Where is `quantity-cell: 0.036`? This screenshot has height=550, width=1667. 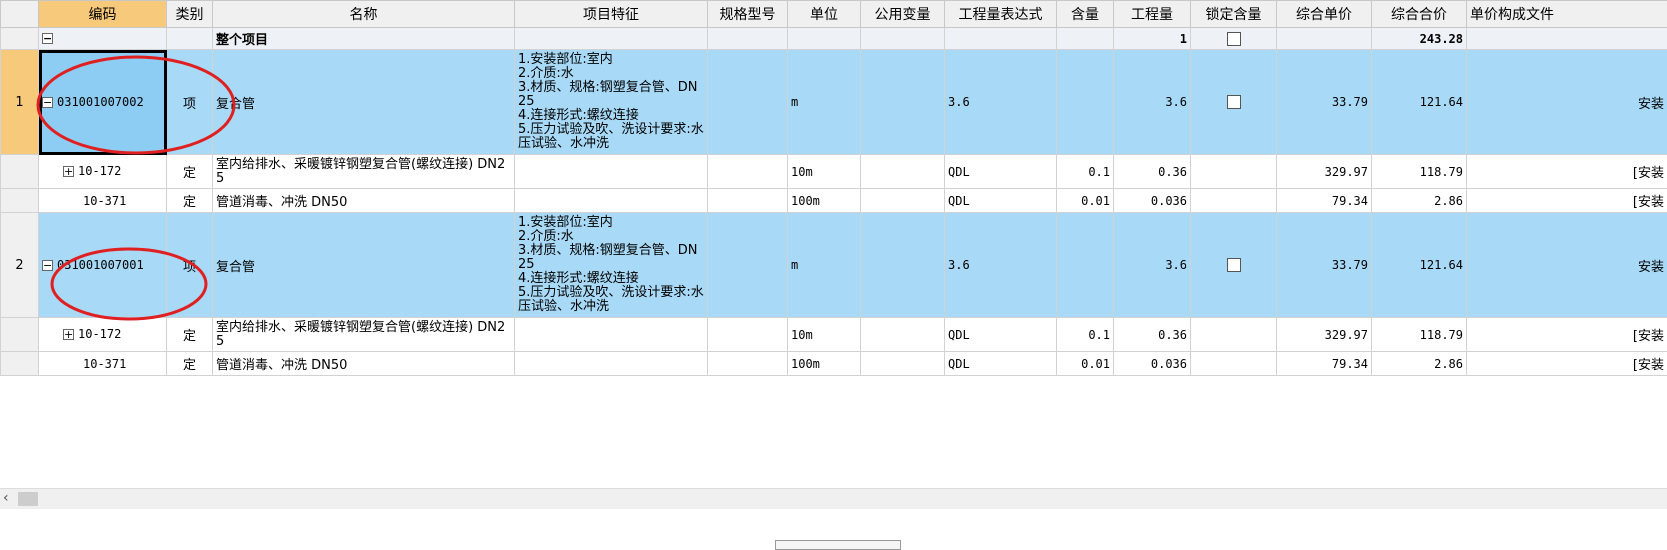
quantity-cell: 0.036 is located at coordinates (1152, 201).